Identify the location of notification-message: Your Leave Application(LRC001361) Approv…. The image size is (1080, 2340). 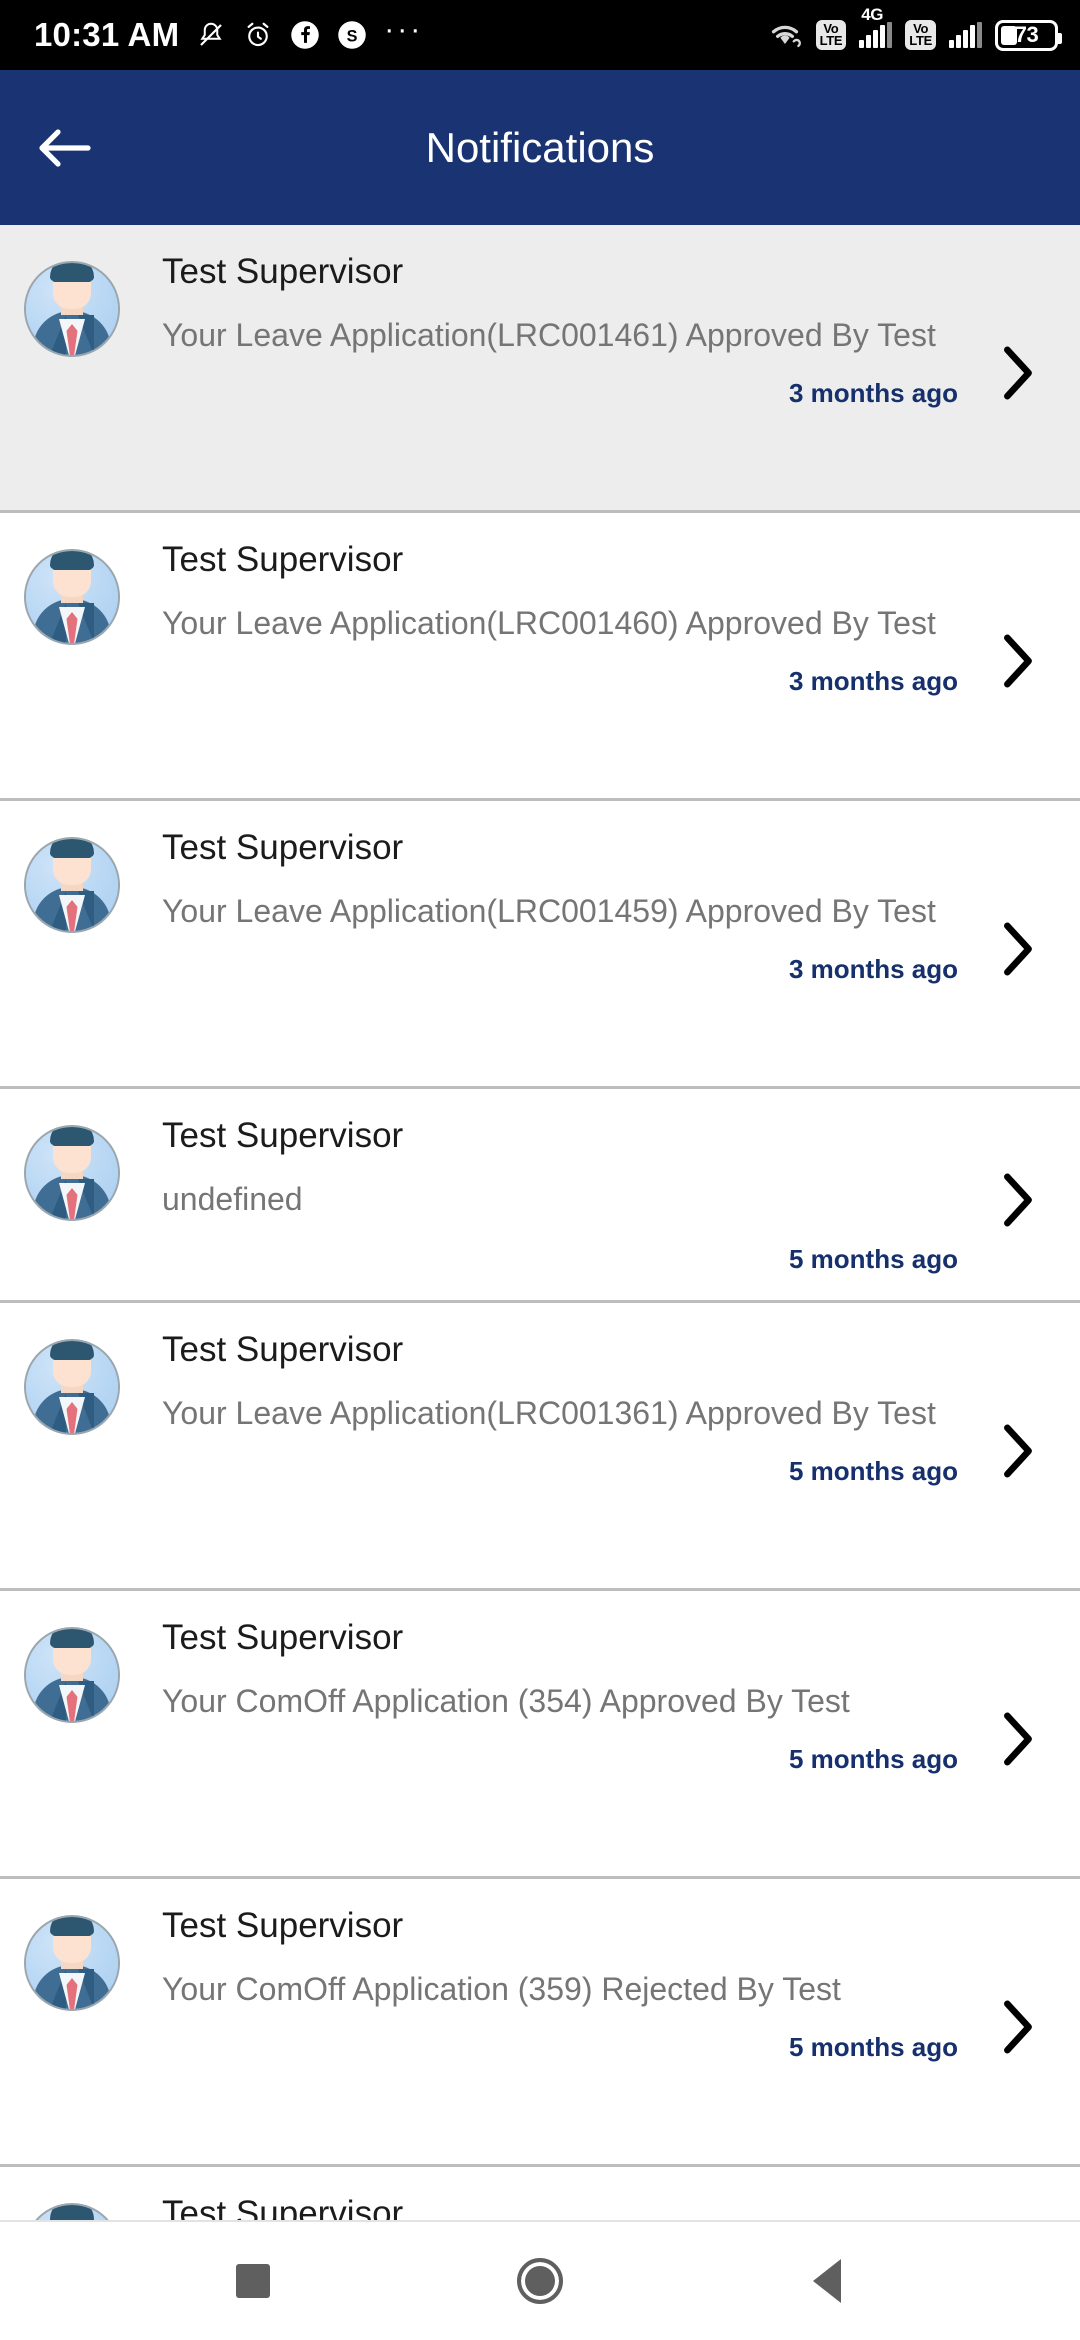
(549, 1412).